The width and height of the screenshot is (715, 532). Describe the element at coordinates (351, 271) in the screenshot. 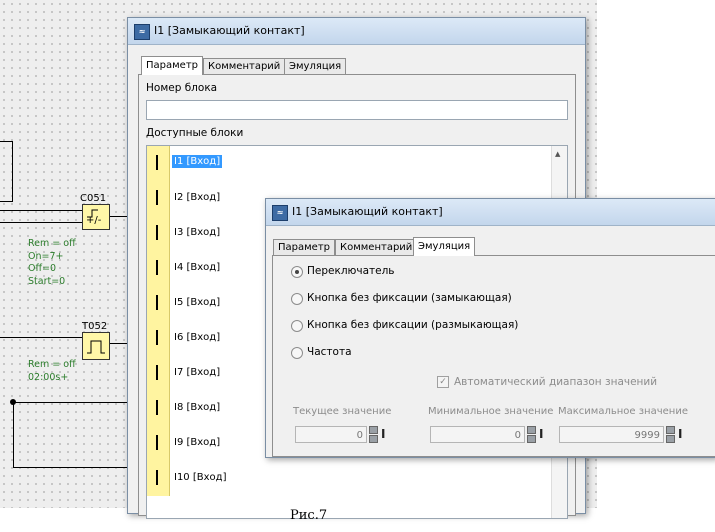

I see `radio-label: Переключатель` at that location.